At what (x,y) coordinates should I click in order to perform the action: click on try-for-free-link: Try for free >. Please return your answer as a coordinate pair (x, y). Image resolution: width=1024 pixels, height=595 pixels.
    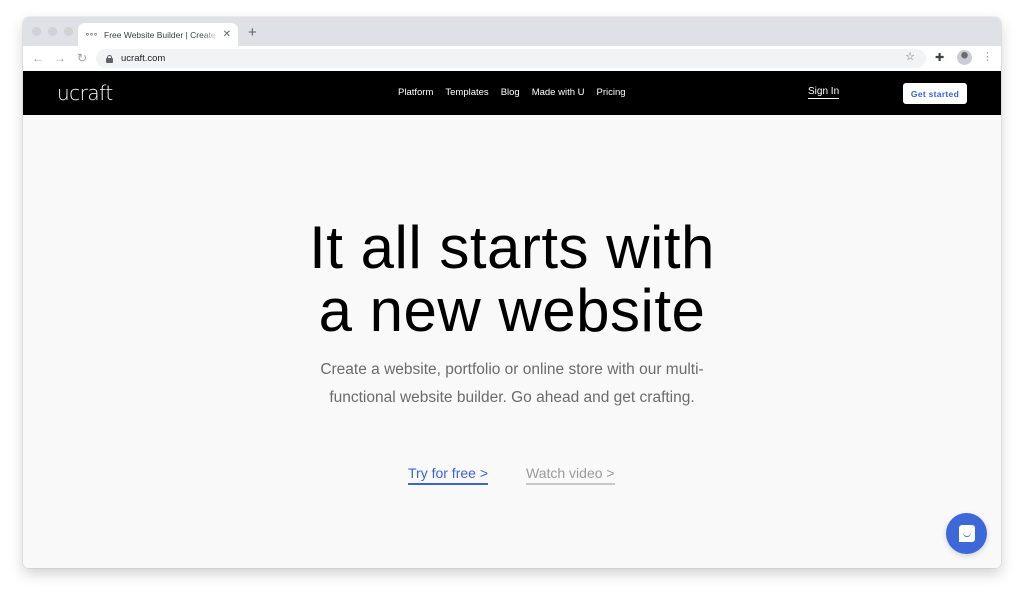
    Looking at the image, I should click on (448, 475).